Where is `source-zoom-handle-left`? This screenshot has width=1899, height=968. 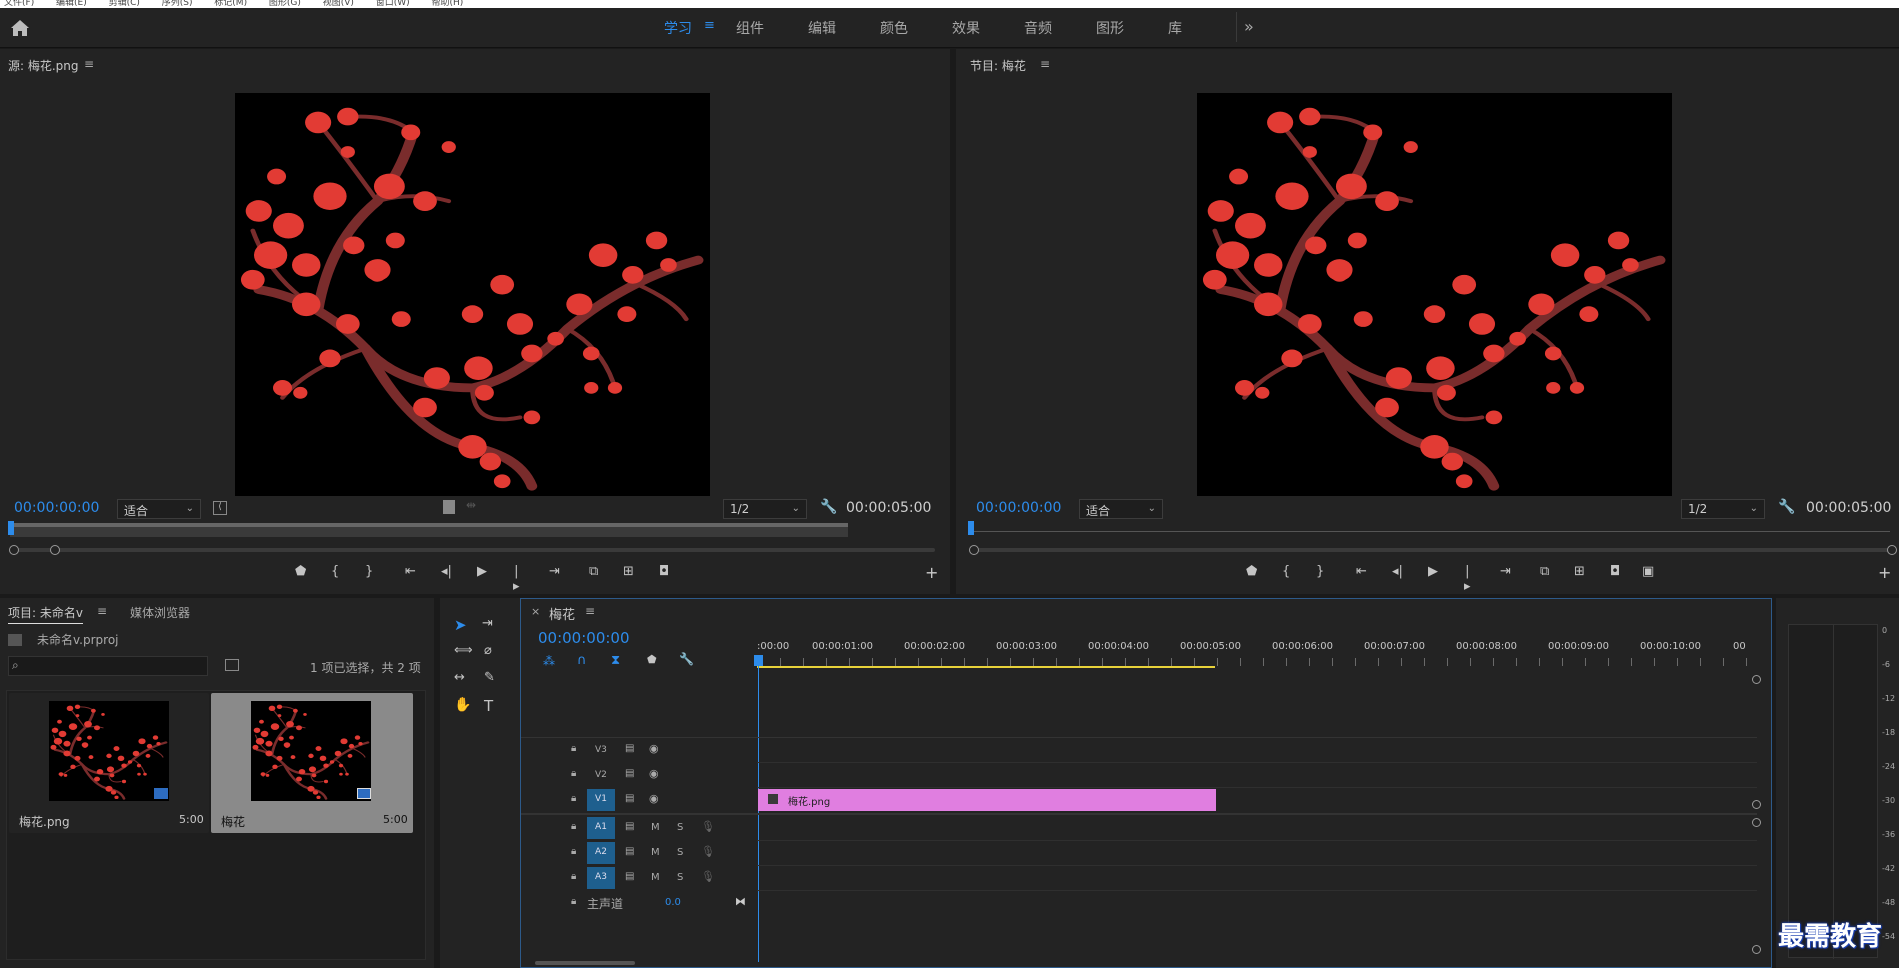
source-zoom-handle-left is located at coordinates (14, 550).